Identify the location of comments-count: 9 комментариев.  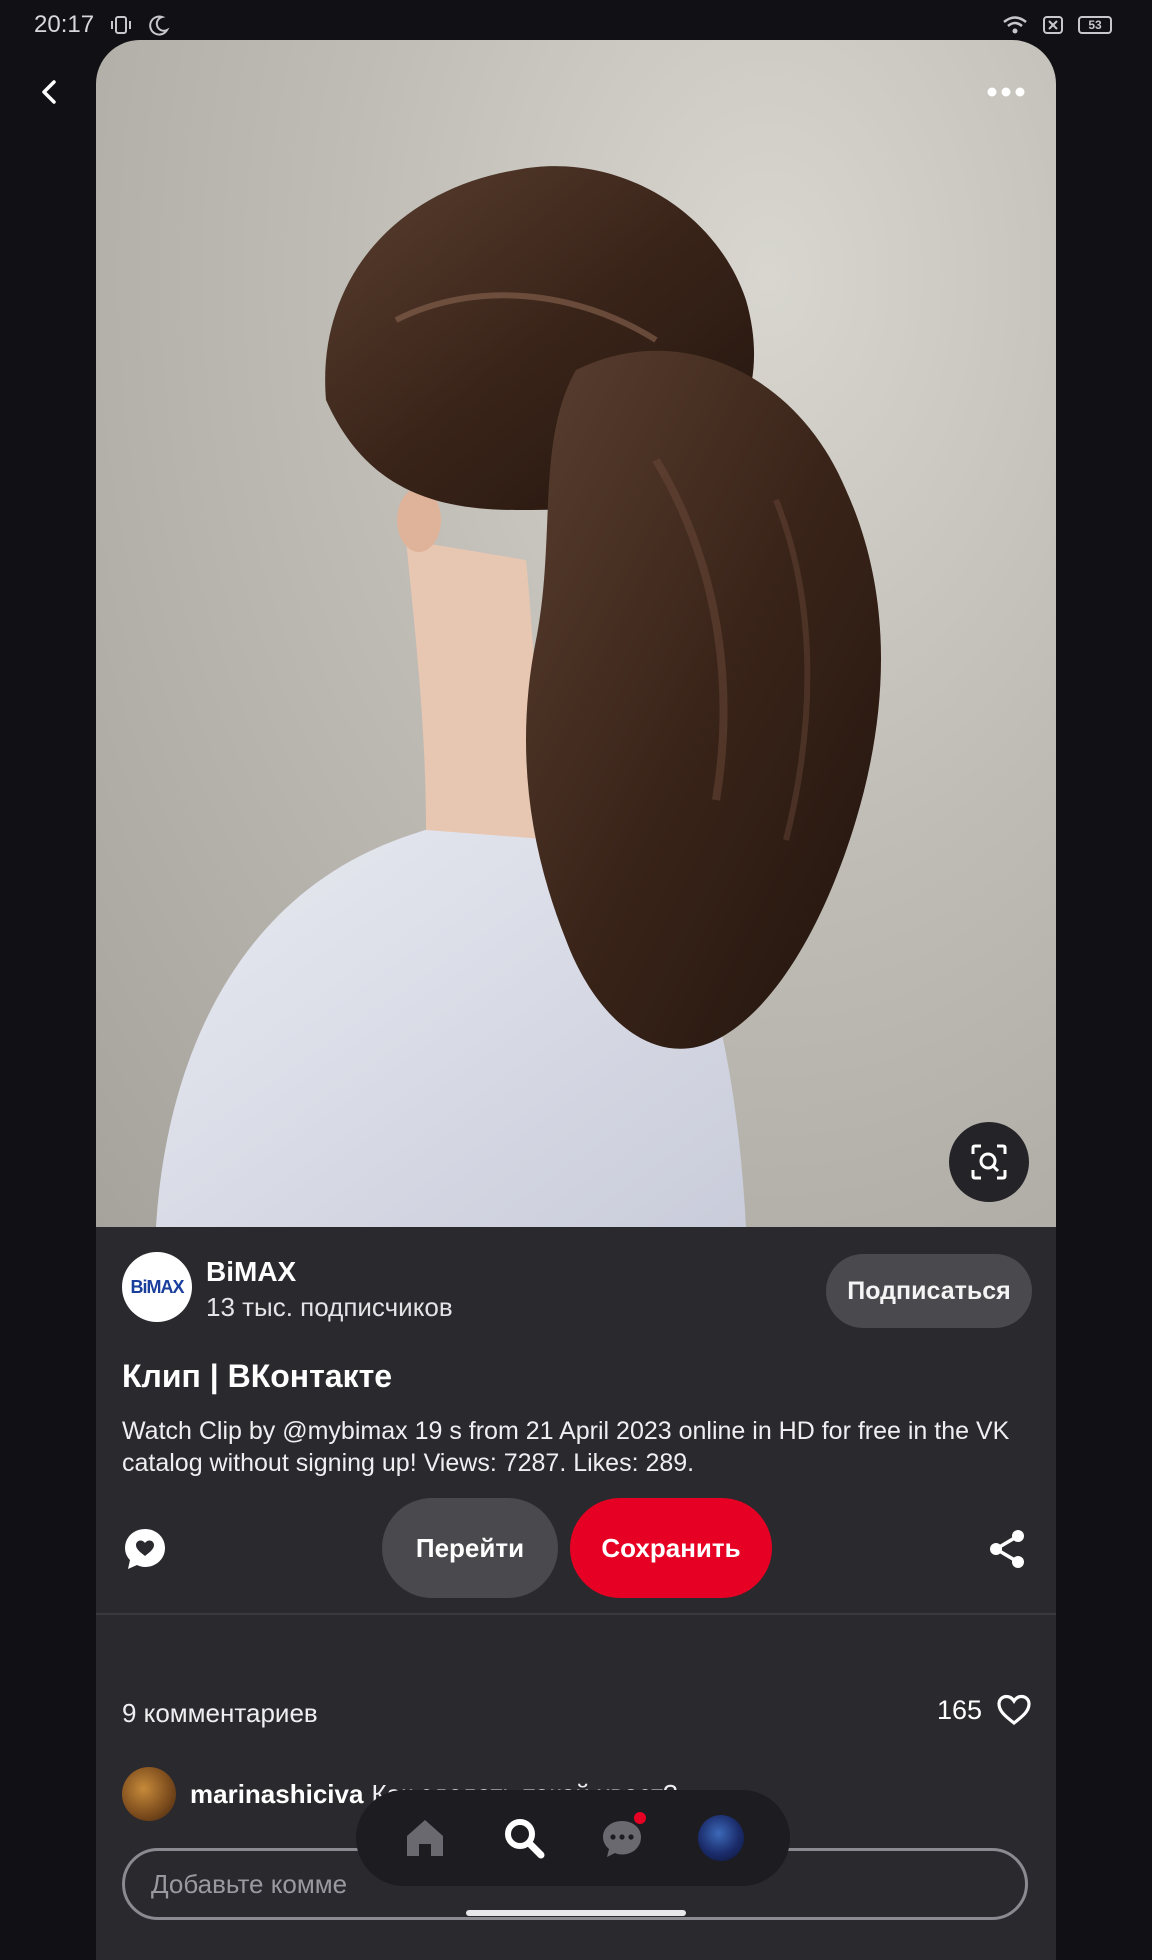
(220, 1713).